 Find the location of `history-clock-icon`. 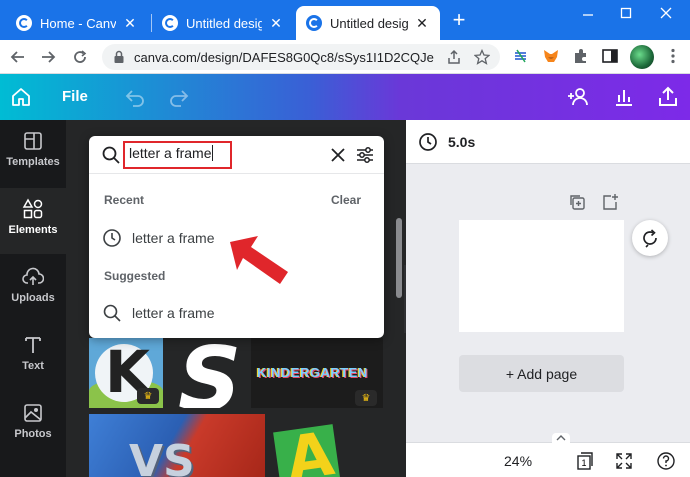

history-clock-icon is located at coordinates (112, 238).